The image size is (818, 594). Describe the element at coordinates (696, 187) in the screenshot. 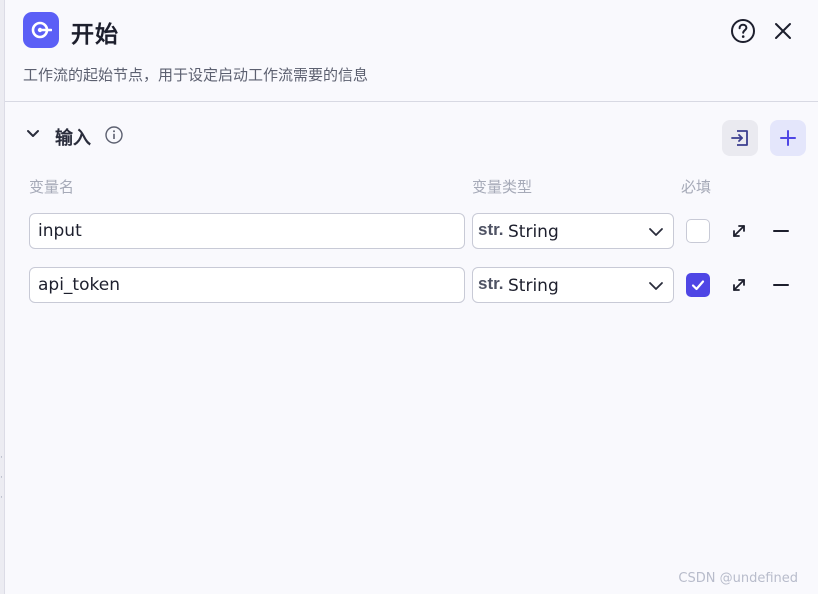

I see `column-header-required: 必填` at that location.